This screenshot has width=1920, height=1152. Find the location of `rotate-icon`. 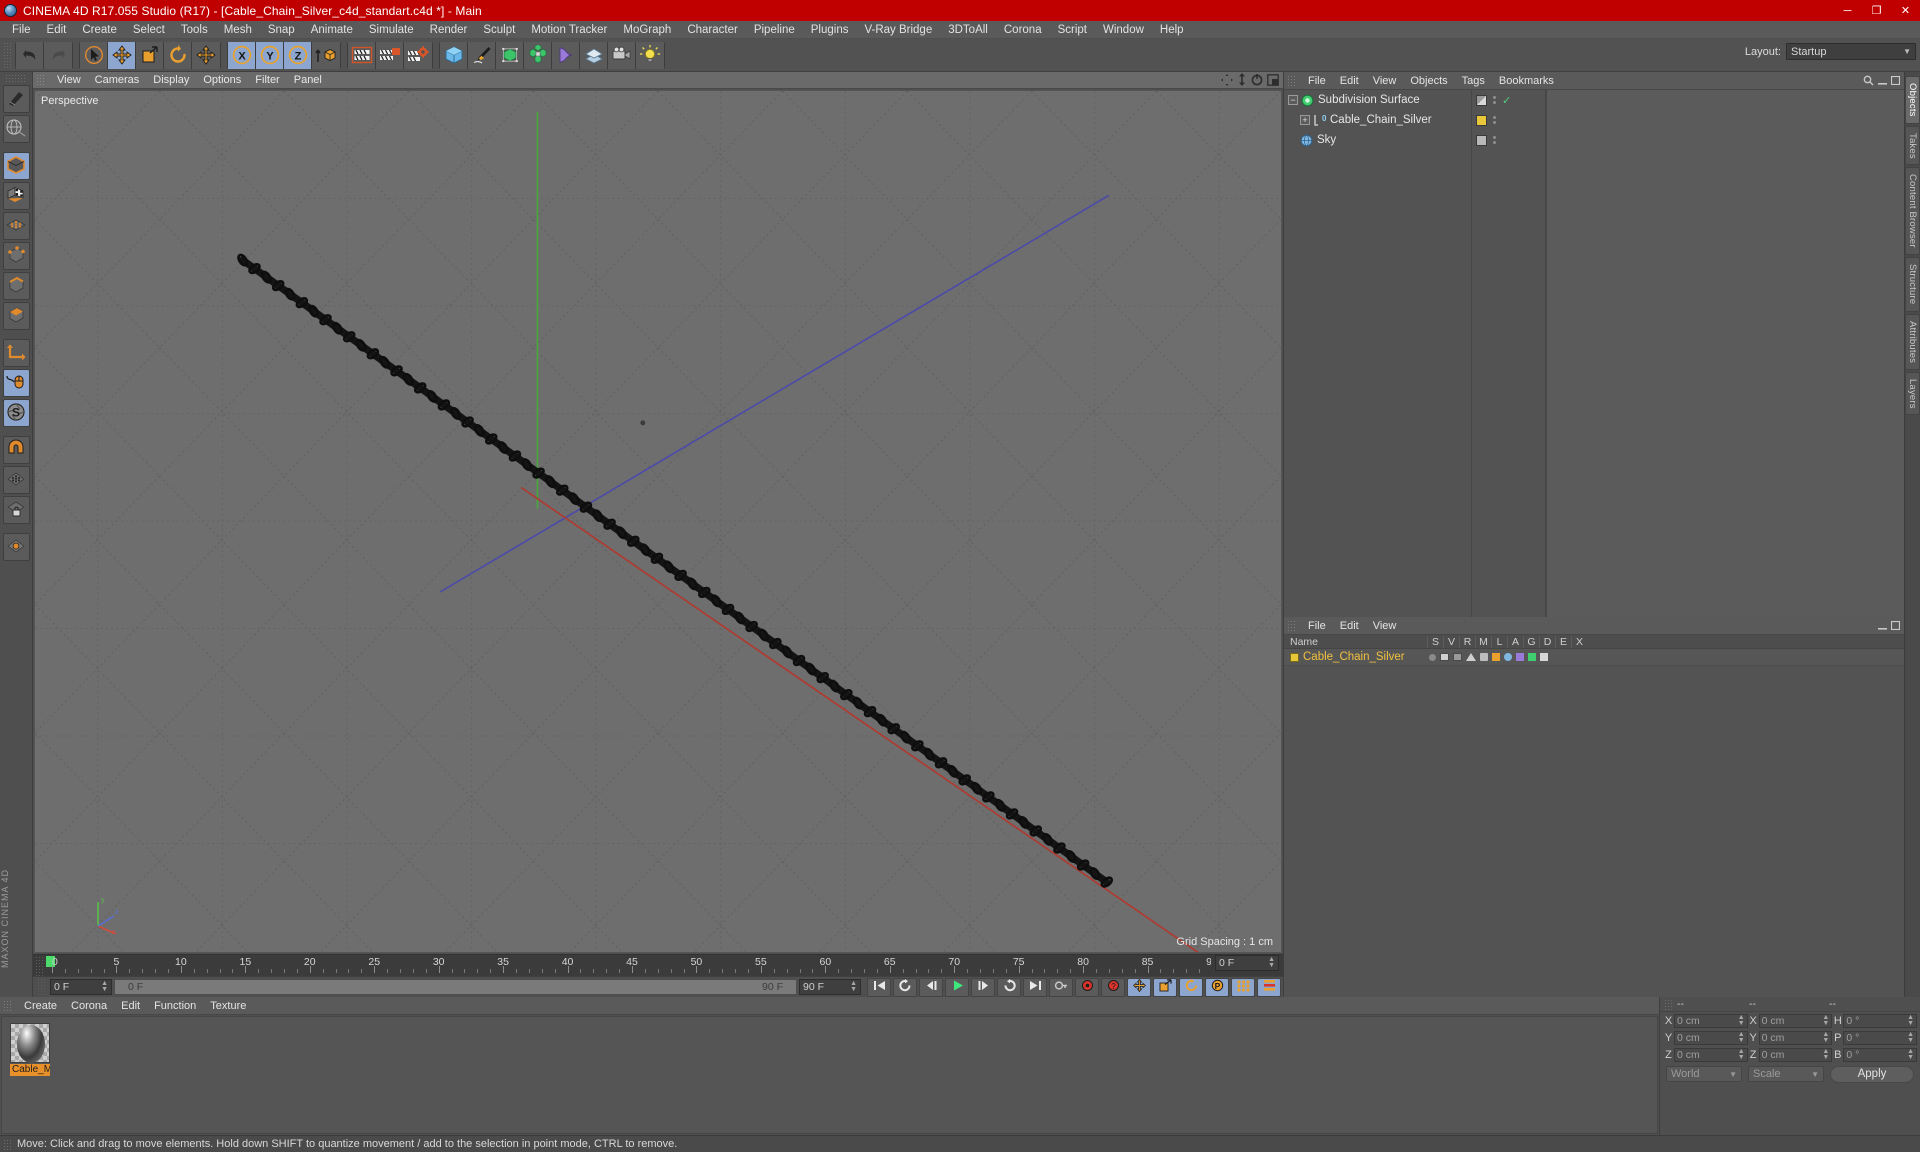

rotate-icon is located at coordinates (1257, 79).